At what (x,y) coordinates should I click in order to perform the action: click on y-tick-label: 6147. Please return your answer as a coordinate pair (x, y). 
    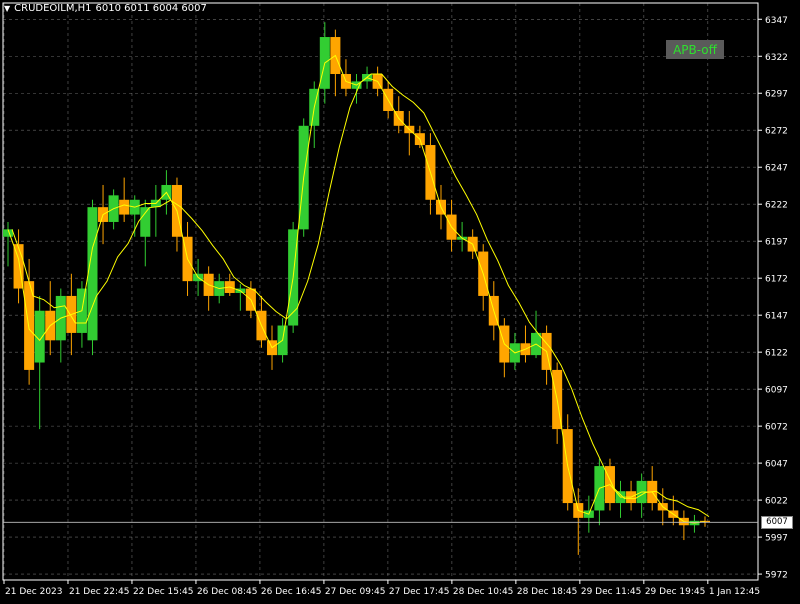
    Looking at the image, I should click on (776, 317).